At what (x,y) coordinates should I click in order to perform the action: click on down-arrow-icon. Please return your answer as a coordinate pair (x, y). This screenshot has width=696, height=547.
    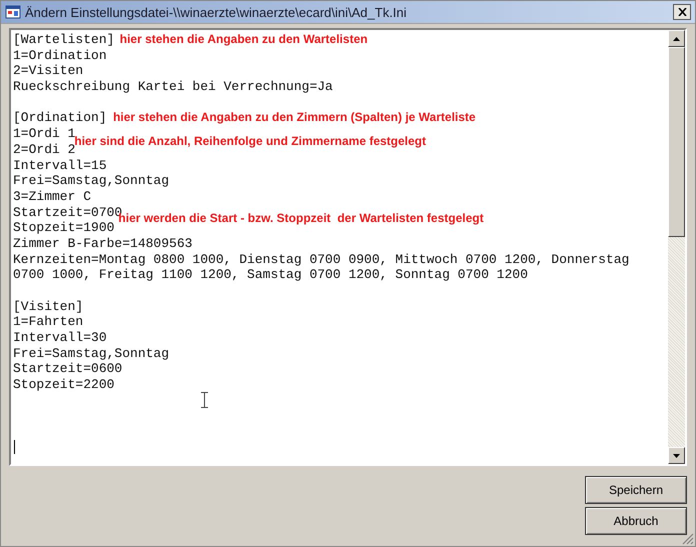
    Looking at the image, I should click on (676, 456).